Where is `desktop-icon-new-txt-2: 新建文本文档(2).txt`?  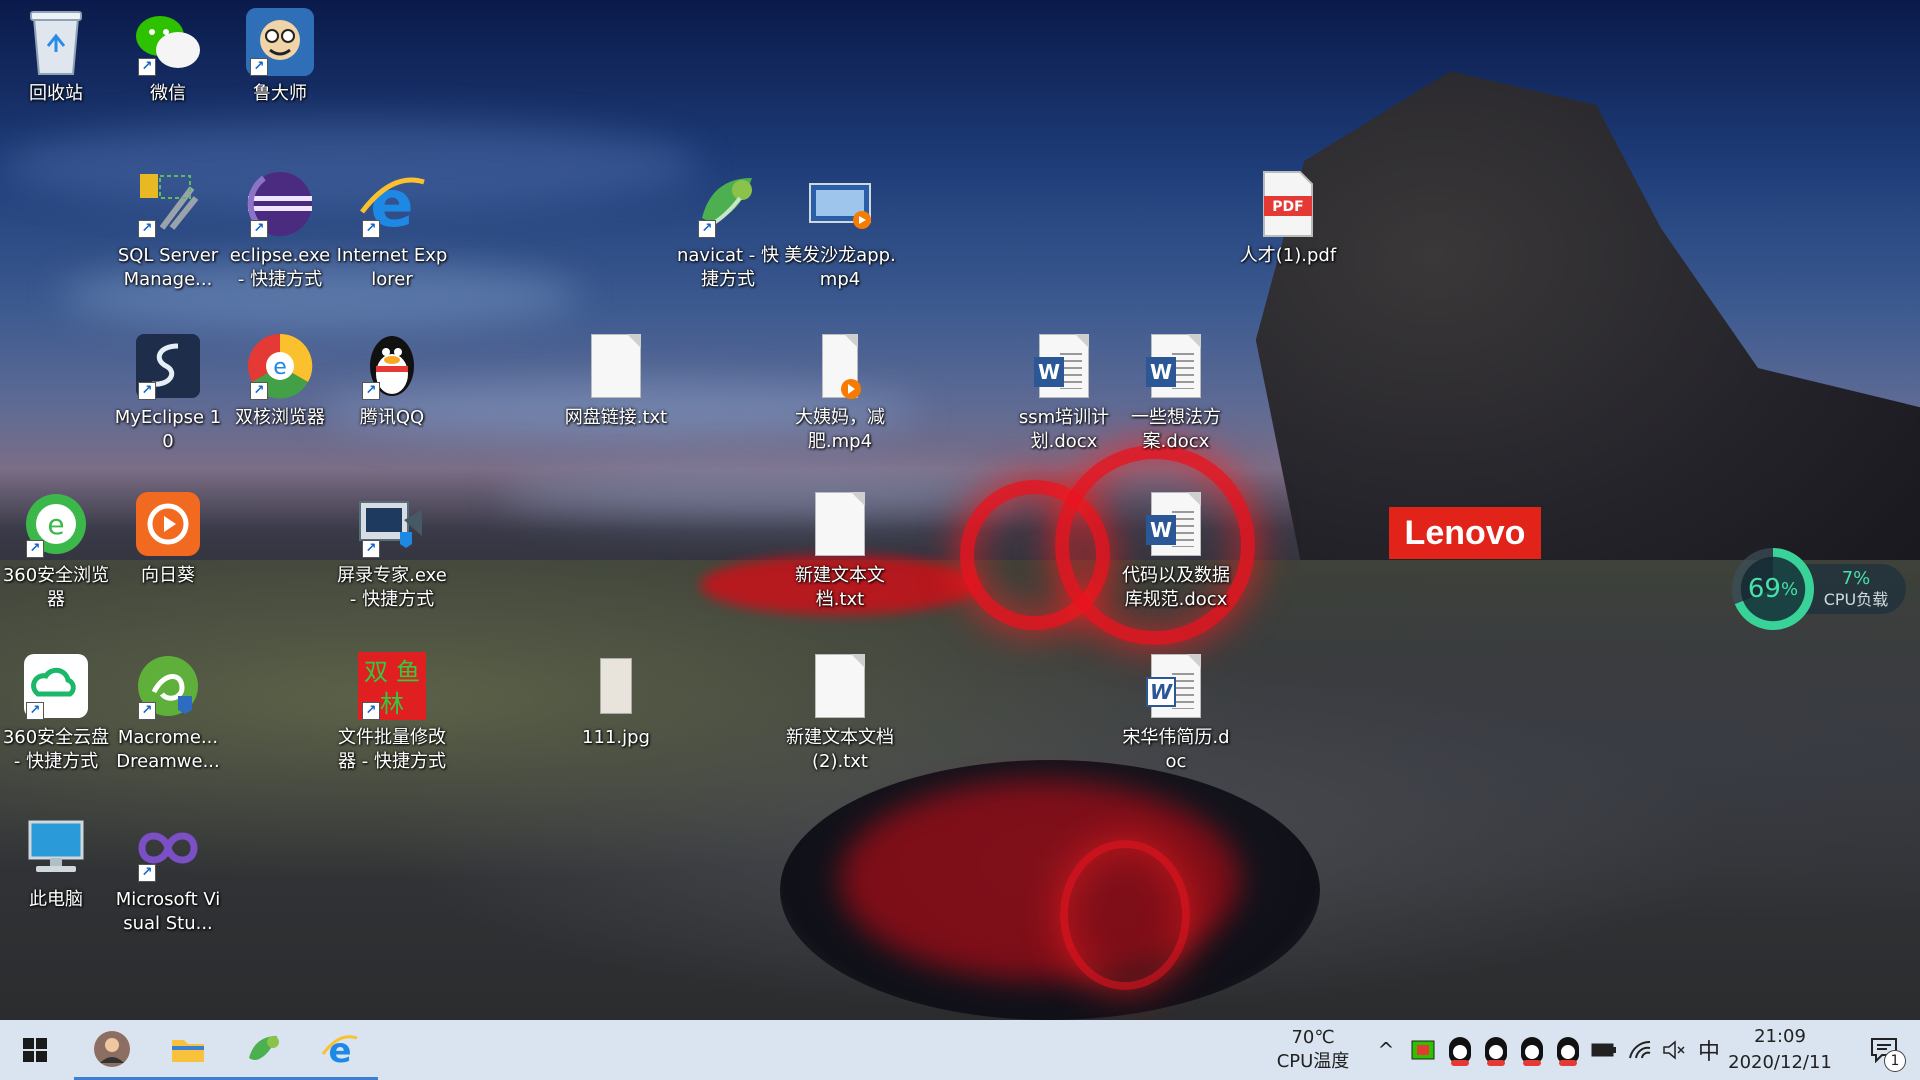 desktop-icon-new-txt-2: 新建文本文档(2).txt is located at coordinates (840, 712).